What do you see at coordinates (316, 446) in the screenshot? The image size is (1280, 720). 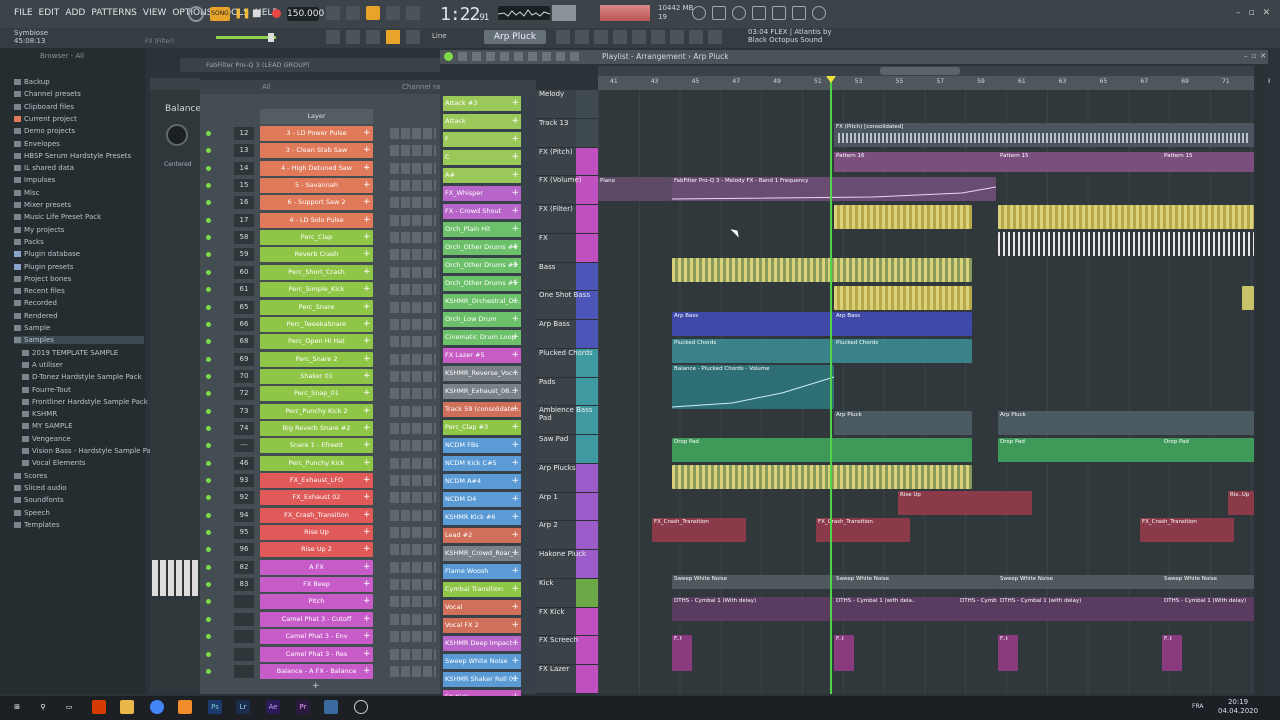 I see `channel-name-button: Snare 1 - Efreett` at bounding box center [316, 446].